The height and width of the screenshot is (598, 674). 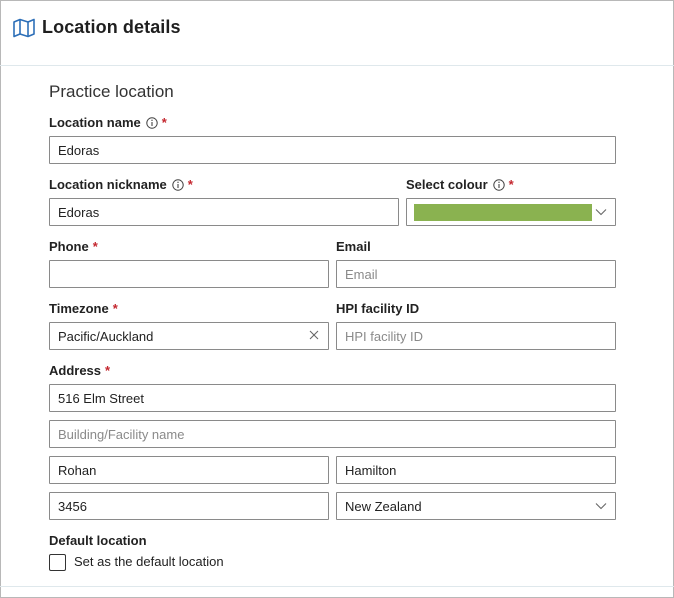 What do you see at coordinates (57, 562) in the screenshot?
I see `default-location-checkbox` at bounding box center [57, 562].